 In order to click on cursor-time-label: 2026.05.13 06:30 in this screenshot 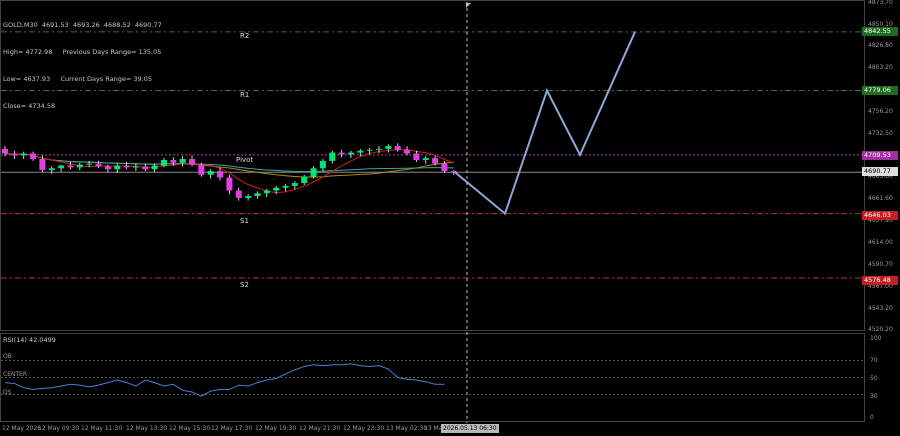, I will do `click(470, 428)`.